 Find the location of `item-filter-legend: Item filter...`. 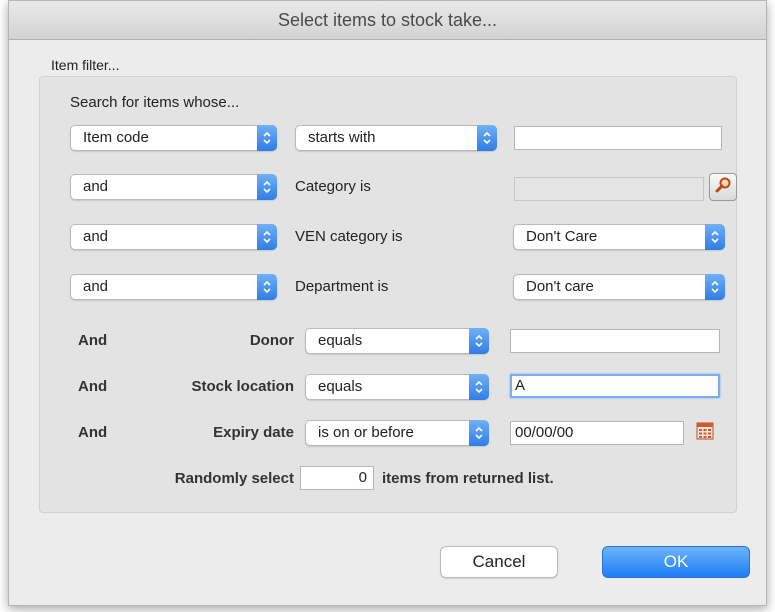

item-filter-legend: Item filter... is located at coordinates (85, 65).